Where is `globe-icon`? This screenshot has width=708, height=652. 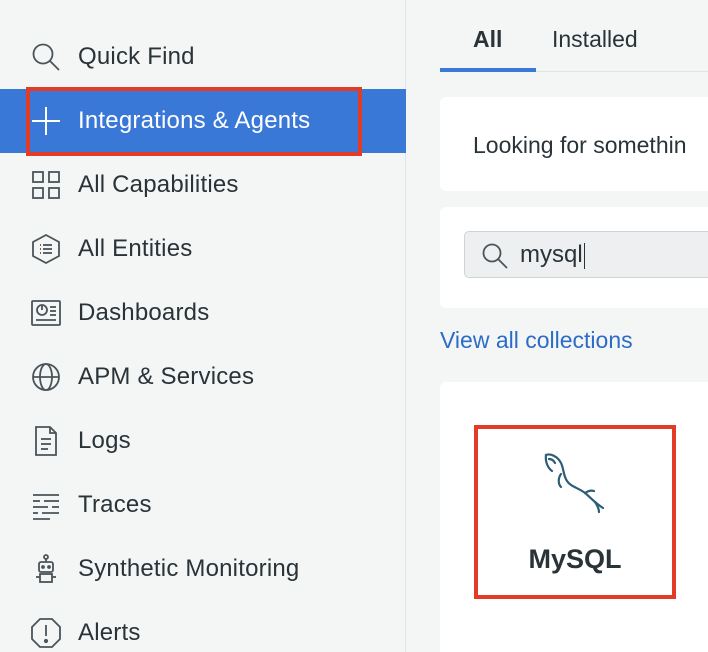
globe-icon is located at coordinates (46, 377).